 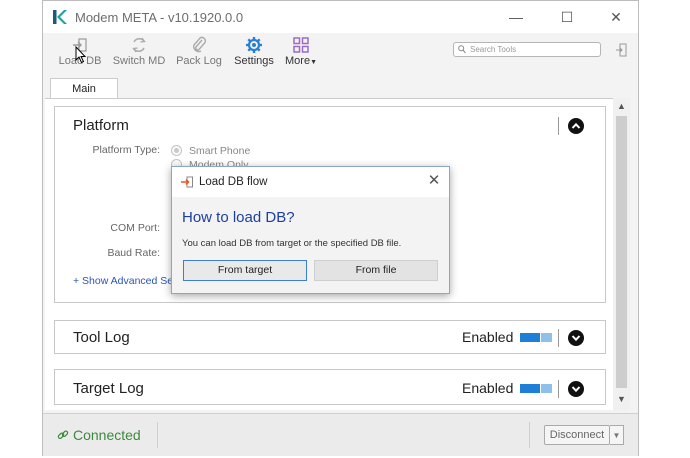 What do you see at coordinates (340, 17) in the screenshot?
I see `title-bar: Modem META - v10.1920.0.0 — ☐ ✕` at bounding box center [340, 17].